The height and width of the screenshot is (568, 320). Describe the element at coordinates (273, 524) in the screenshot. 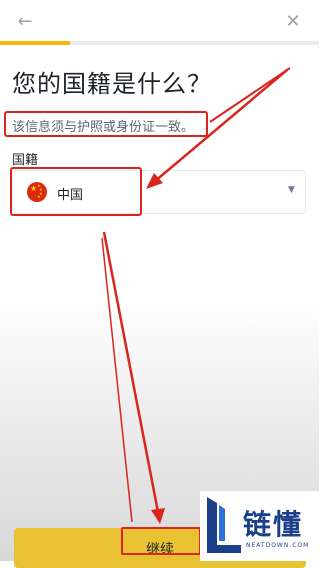

I see `watermark-text: 链懂` at that location.